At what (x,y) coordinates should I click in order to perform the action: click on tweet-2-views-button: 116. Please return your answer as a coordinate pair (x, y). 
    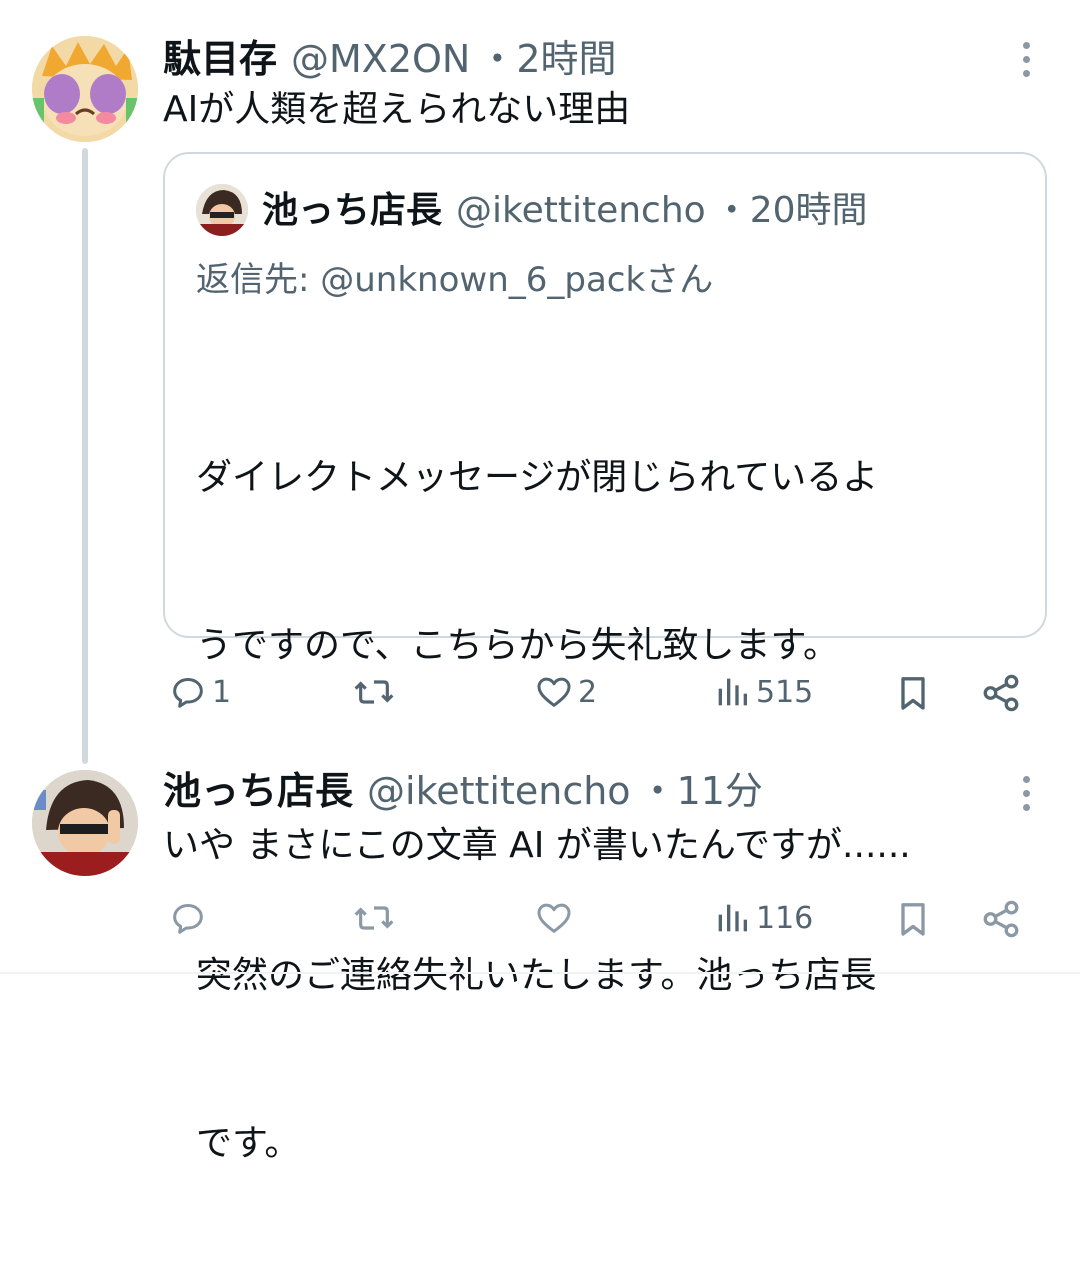
    Looking at the image, I should click on (762, 918).